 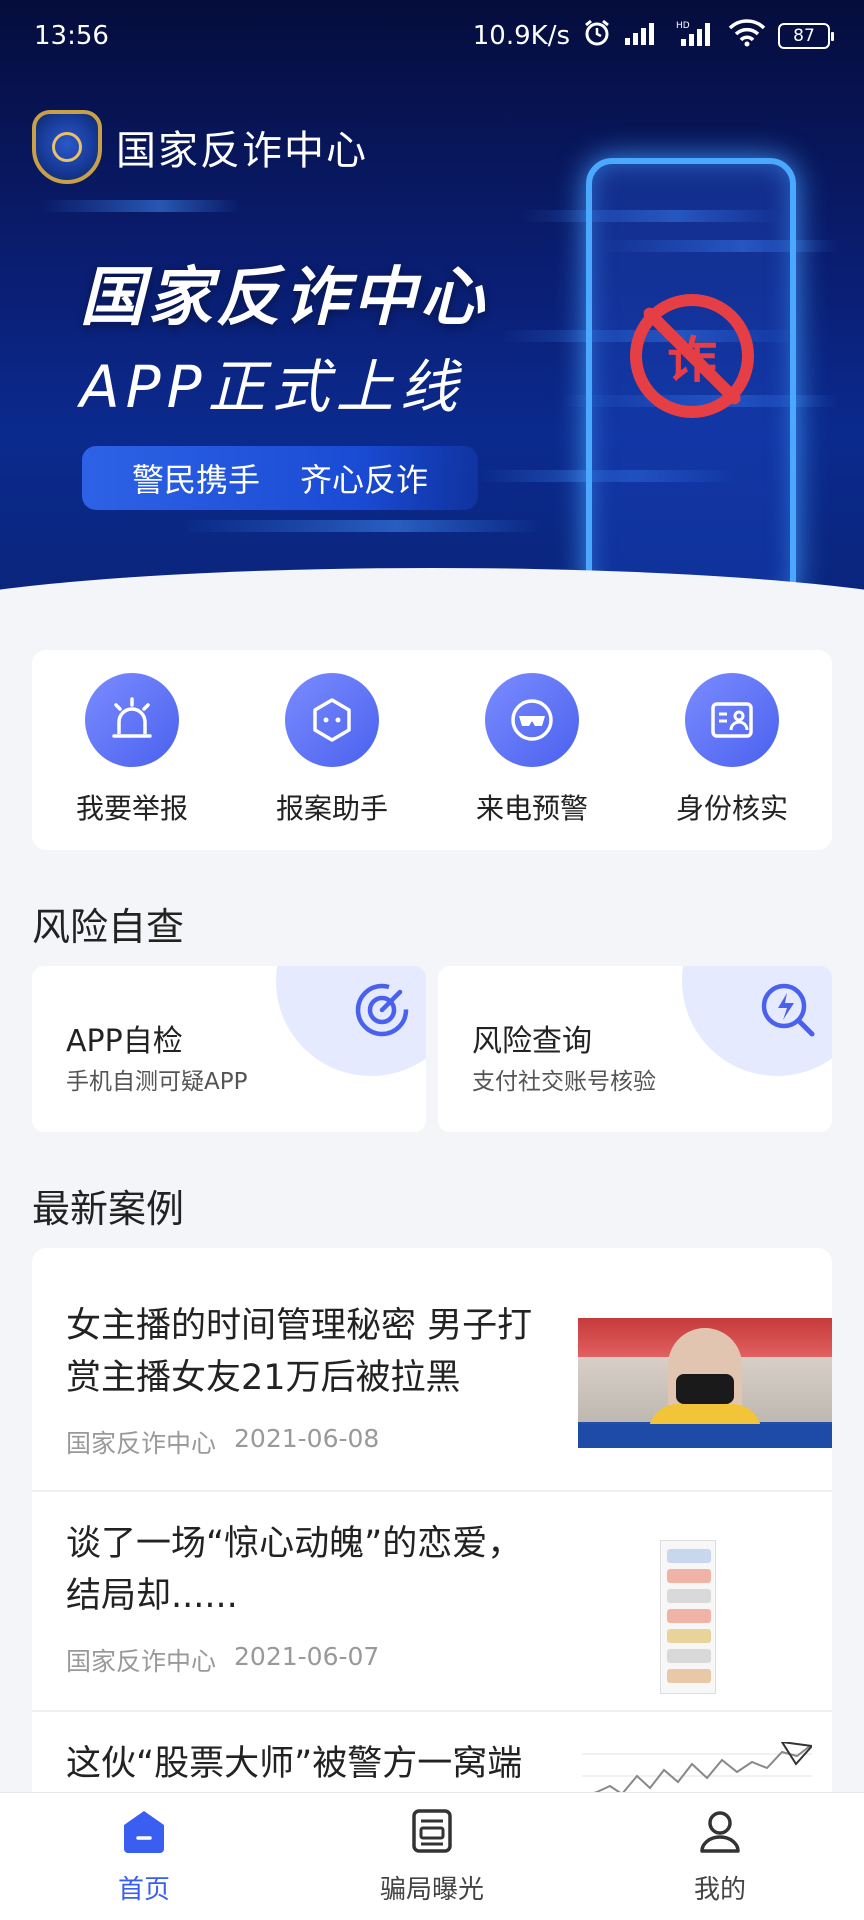 What do you see at coordinates (131, 808) in the screenshot?
I see `report-label: 我要举报` at bounding box center [131, 808].